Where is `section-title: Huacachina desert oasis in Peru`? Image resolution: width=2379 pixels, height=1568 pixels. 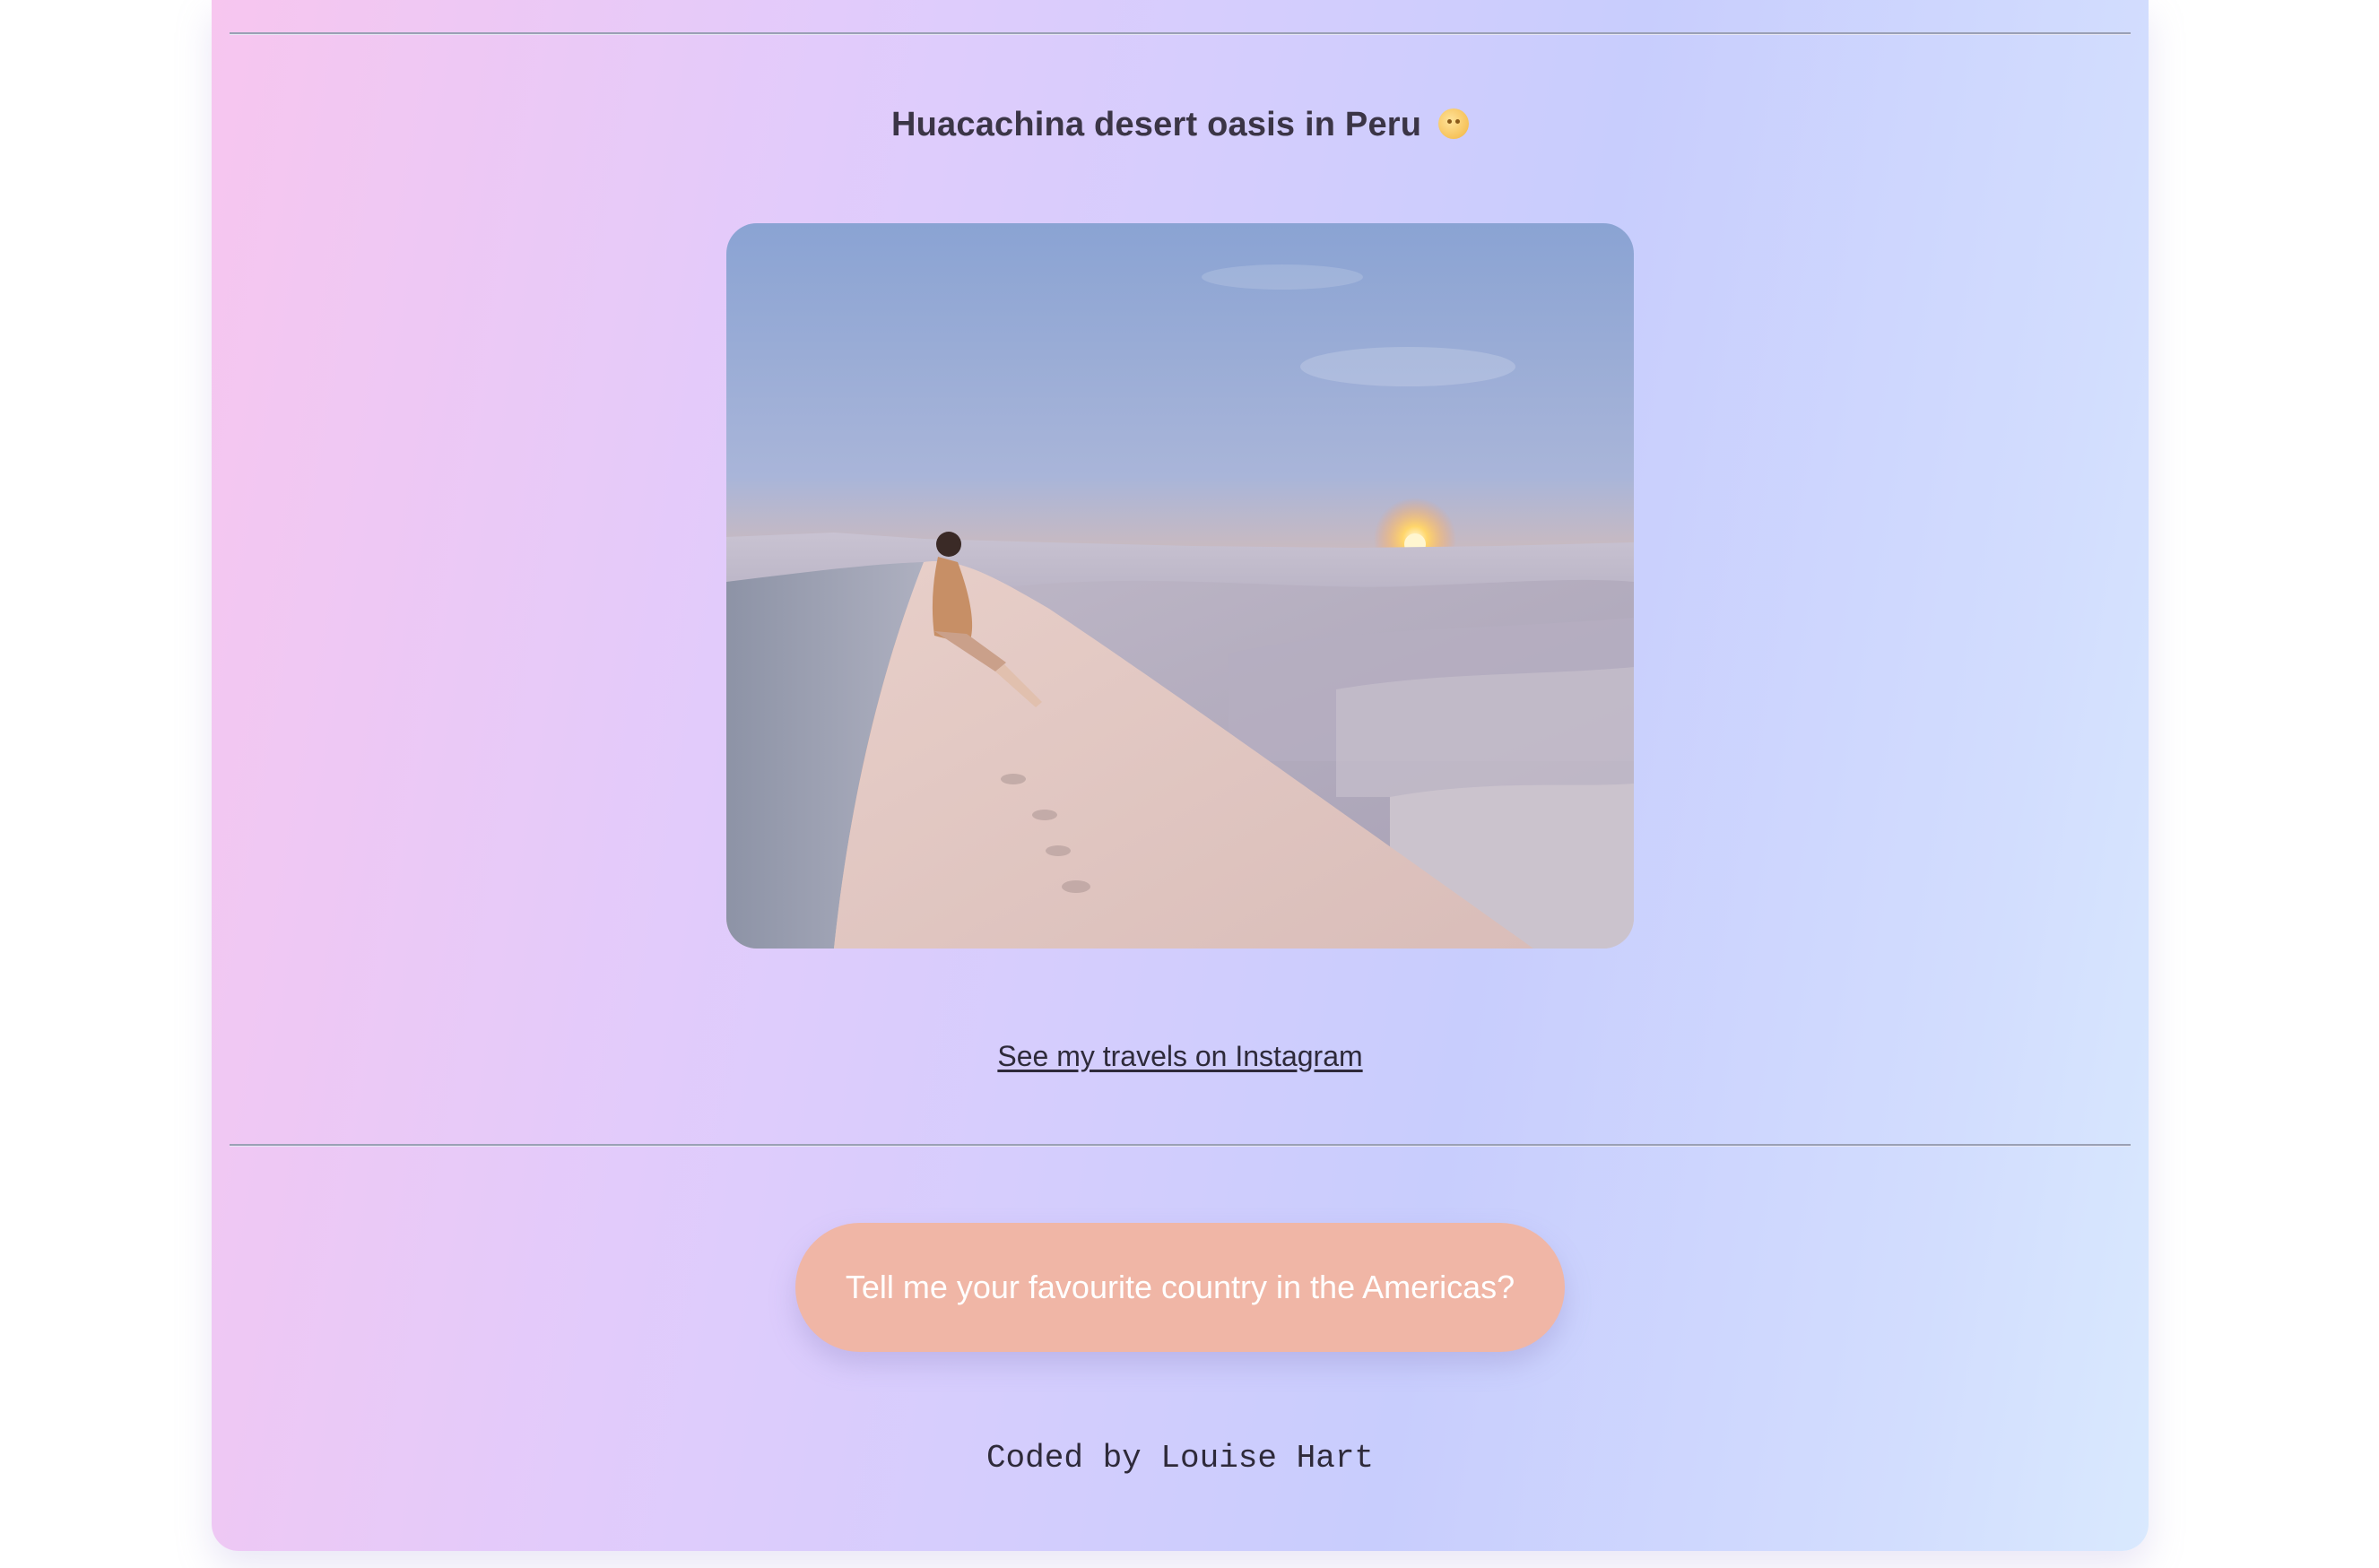
section-title: Huacachina desert oasis in Peru is located at coordinates (1156, 124).